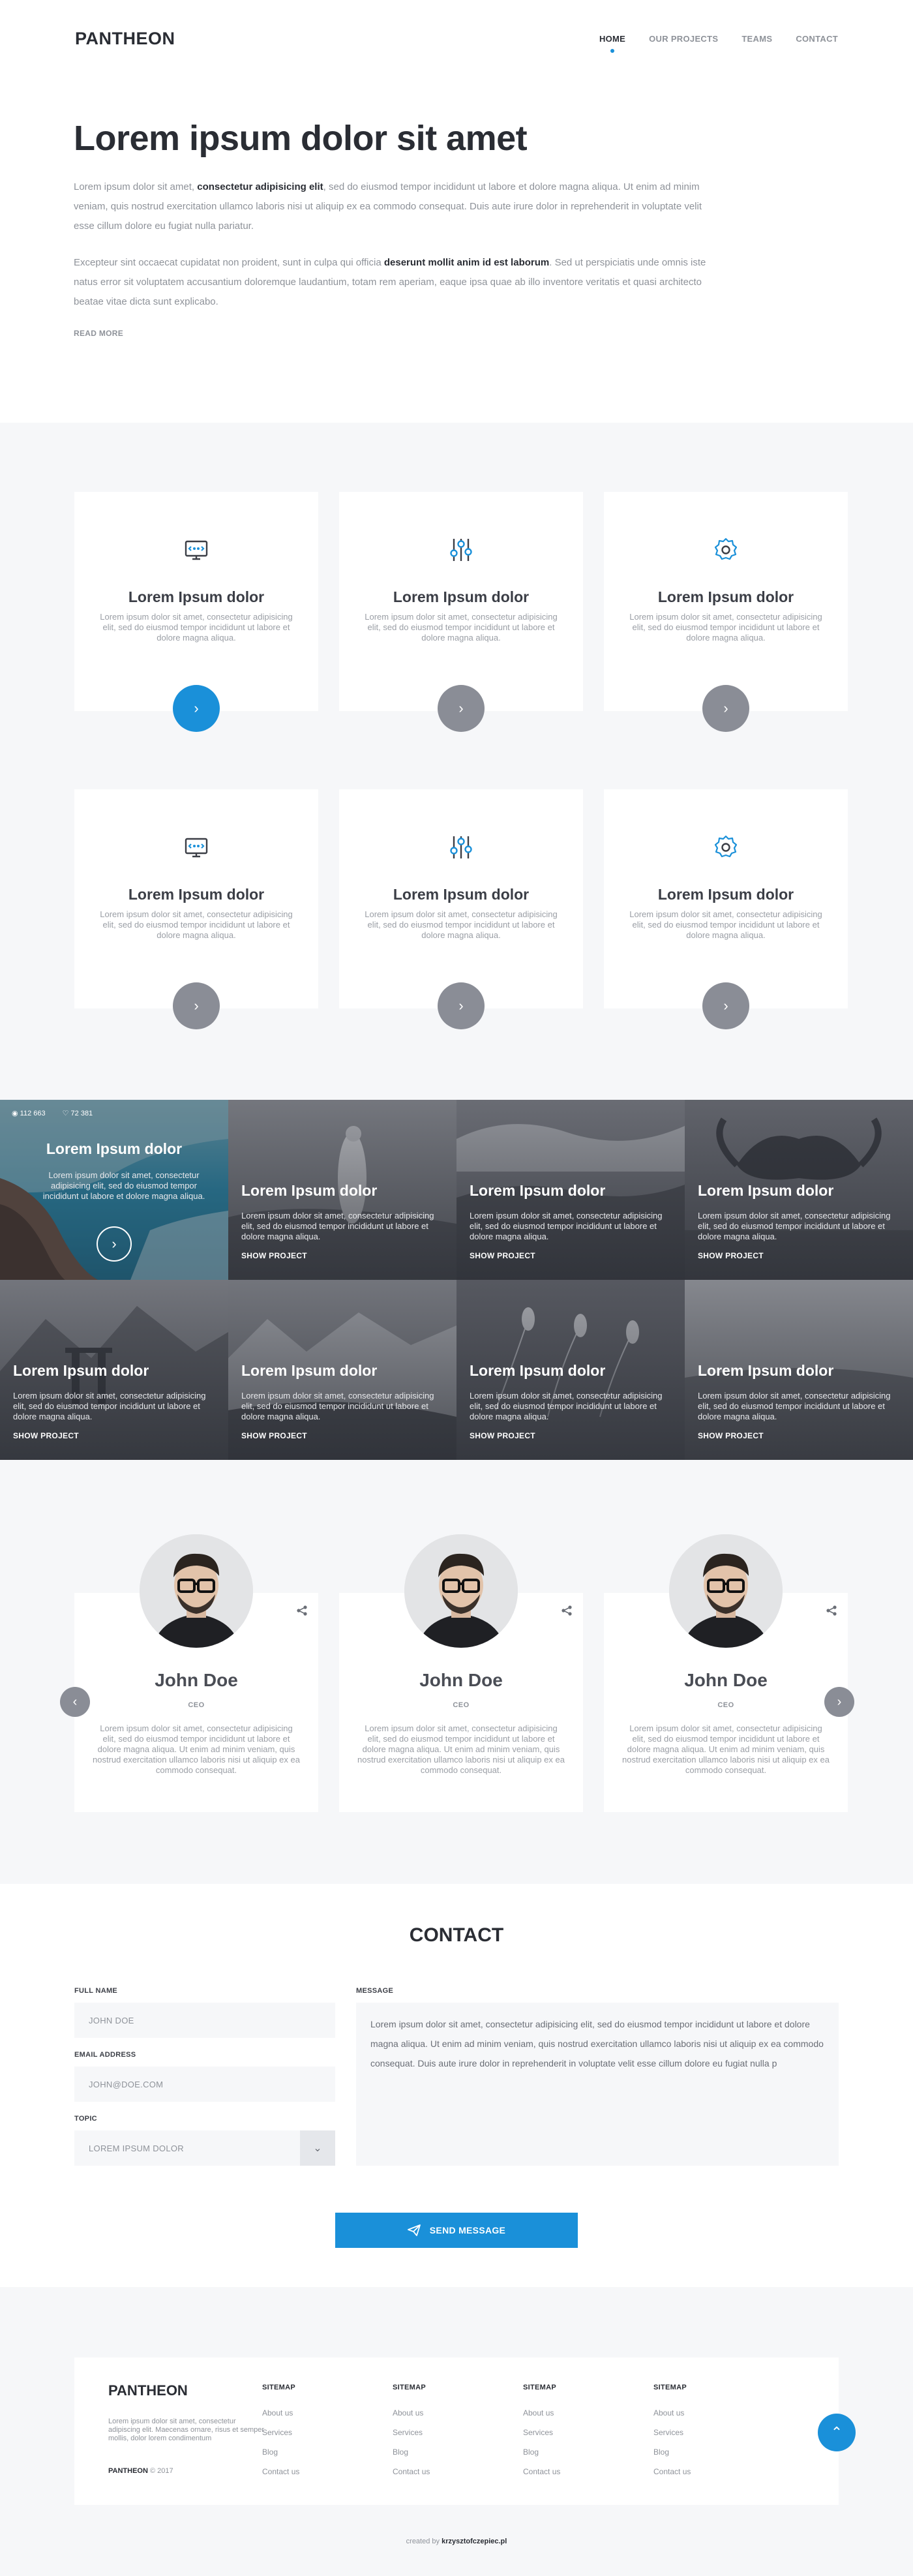 Image resolution: width=913 pixels, height=2576 pixels. Describe the element at coordinates (670, 2388) in the screenshot. I see `footer-column-title: SITEMAP` at that location.